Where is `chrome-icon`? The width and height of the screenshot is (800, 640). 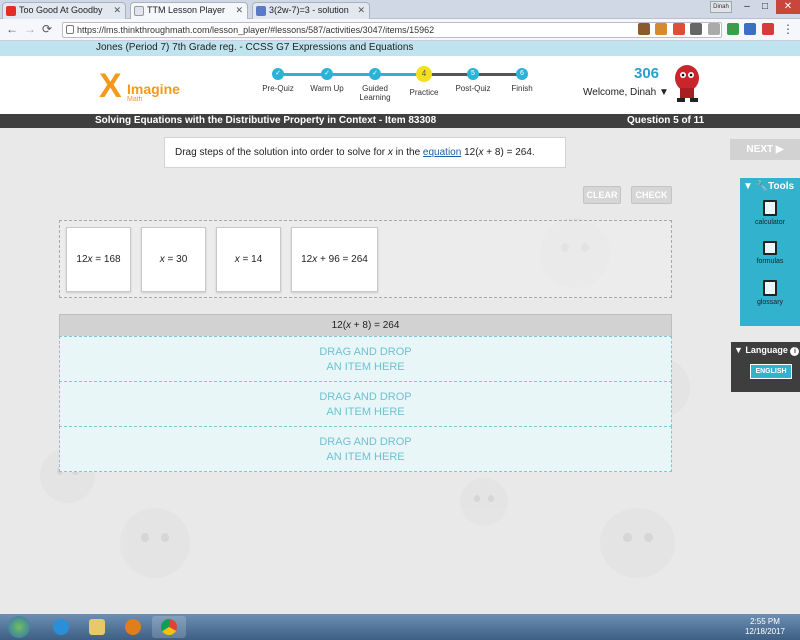 chrome-icon is located at coordinates (169, 627).